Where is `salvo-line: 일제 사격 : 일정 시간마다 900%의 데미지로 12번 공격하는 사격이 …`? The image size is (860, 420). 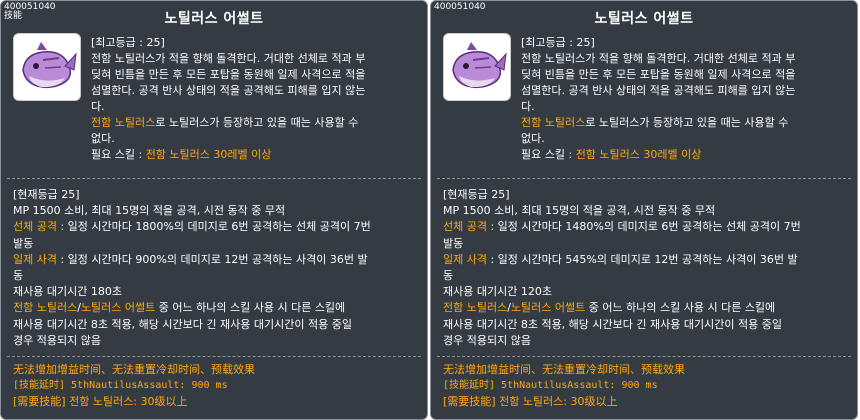
salvo-line: 일제 사격 : 일정 시간마다 900%의 데미지로 12번 공격하는 사격이 … is located at coordinates (218, 260).